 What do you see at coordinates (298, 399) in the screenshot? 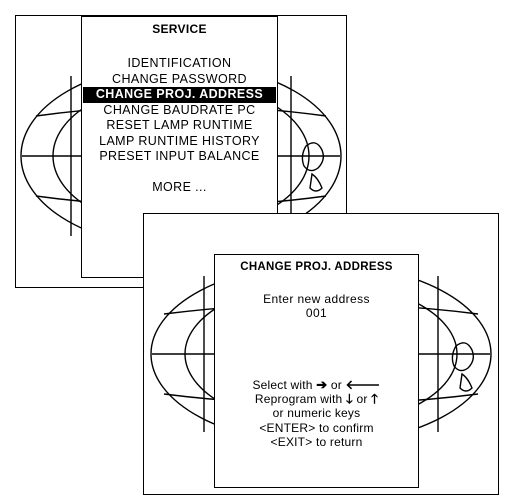
I see `reprogram-label: Reprogram with` at bounding box center [298, 399].